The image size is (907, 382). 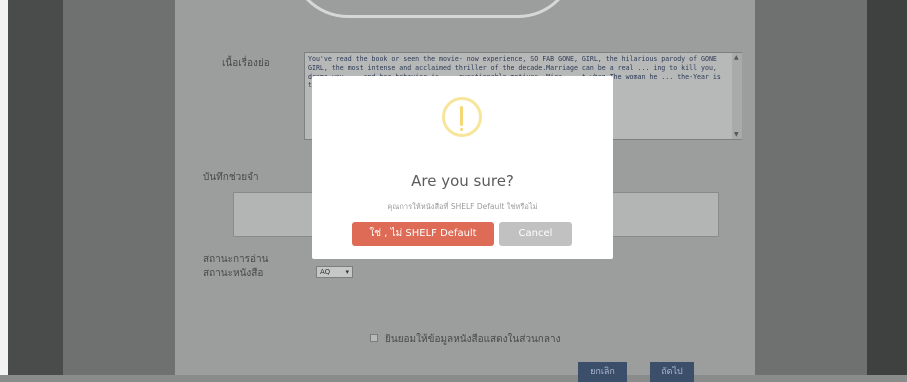 What do you see at coordinates (423, 234) in the screenshot?
I see `confirm-button: ใช่ , ไม่ SHELF Default` at bounding box center [423, 234].